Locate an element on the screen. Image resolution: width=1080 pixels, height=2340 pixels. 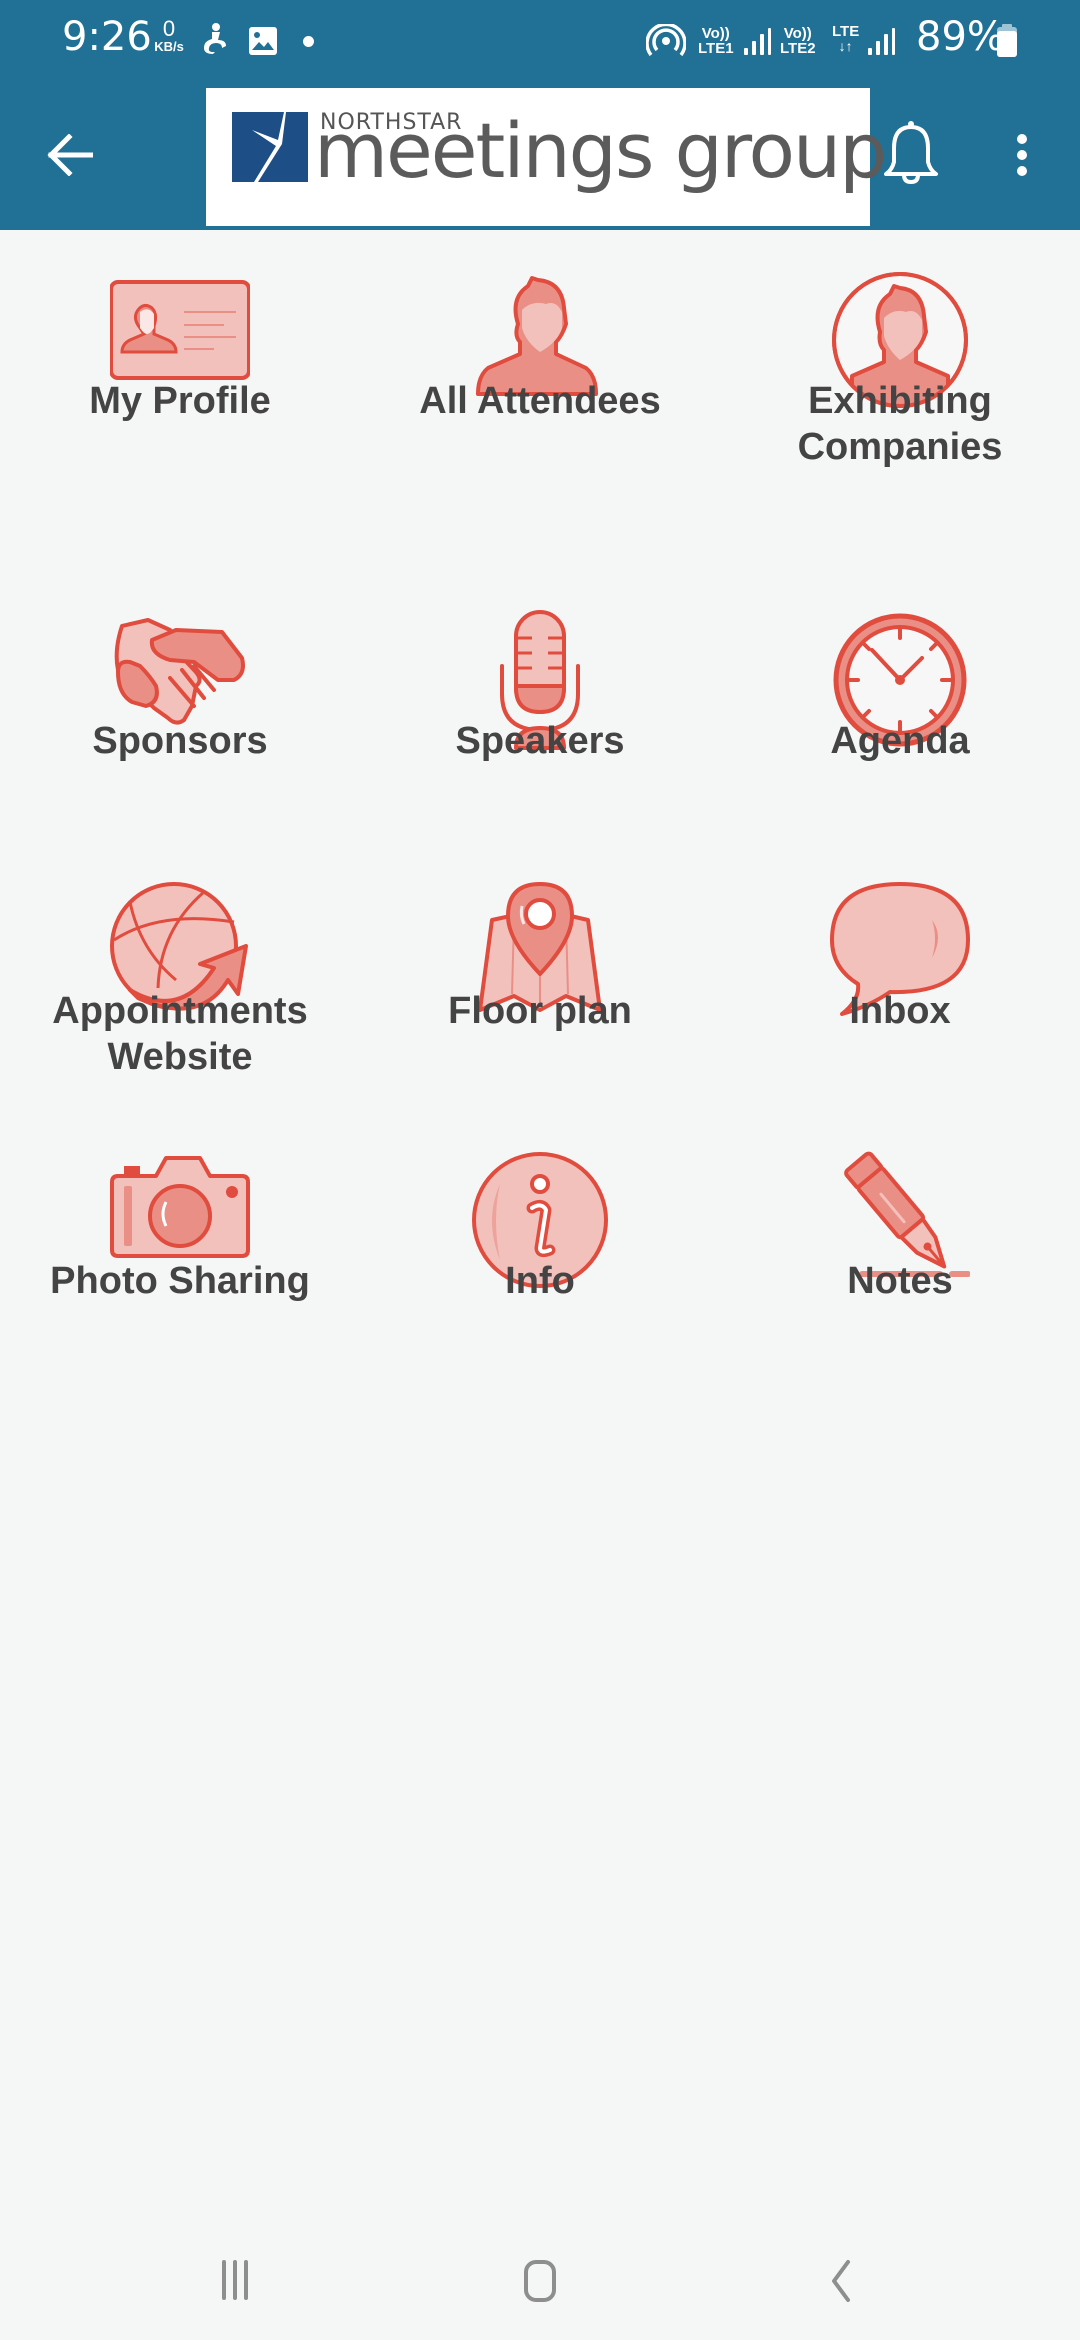
signal-sim2-icon is located at coordinates (881, 41).